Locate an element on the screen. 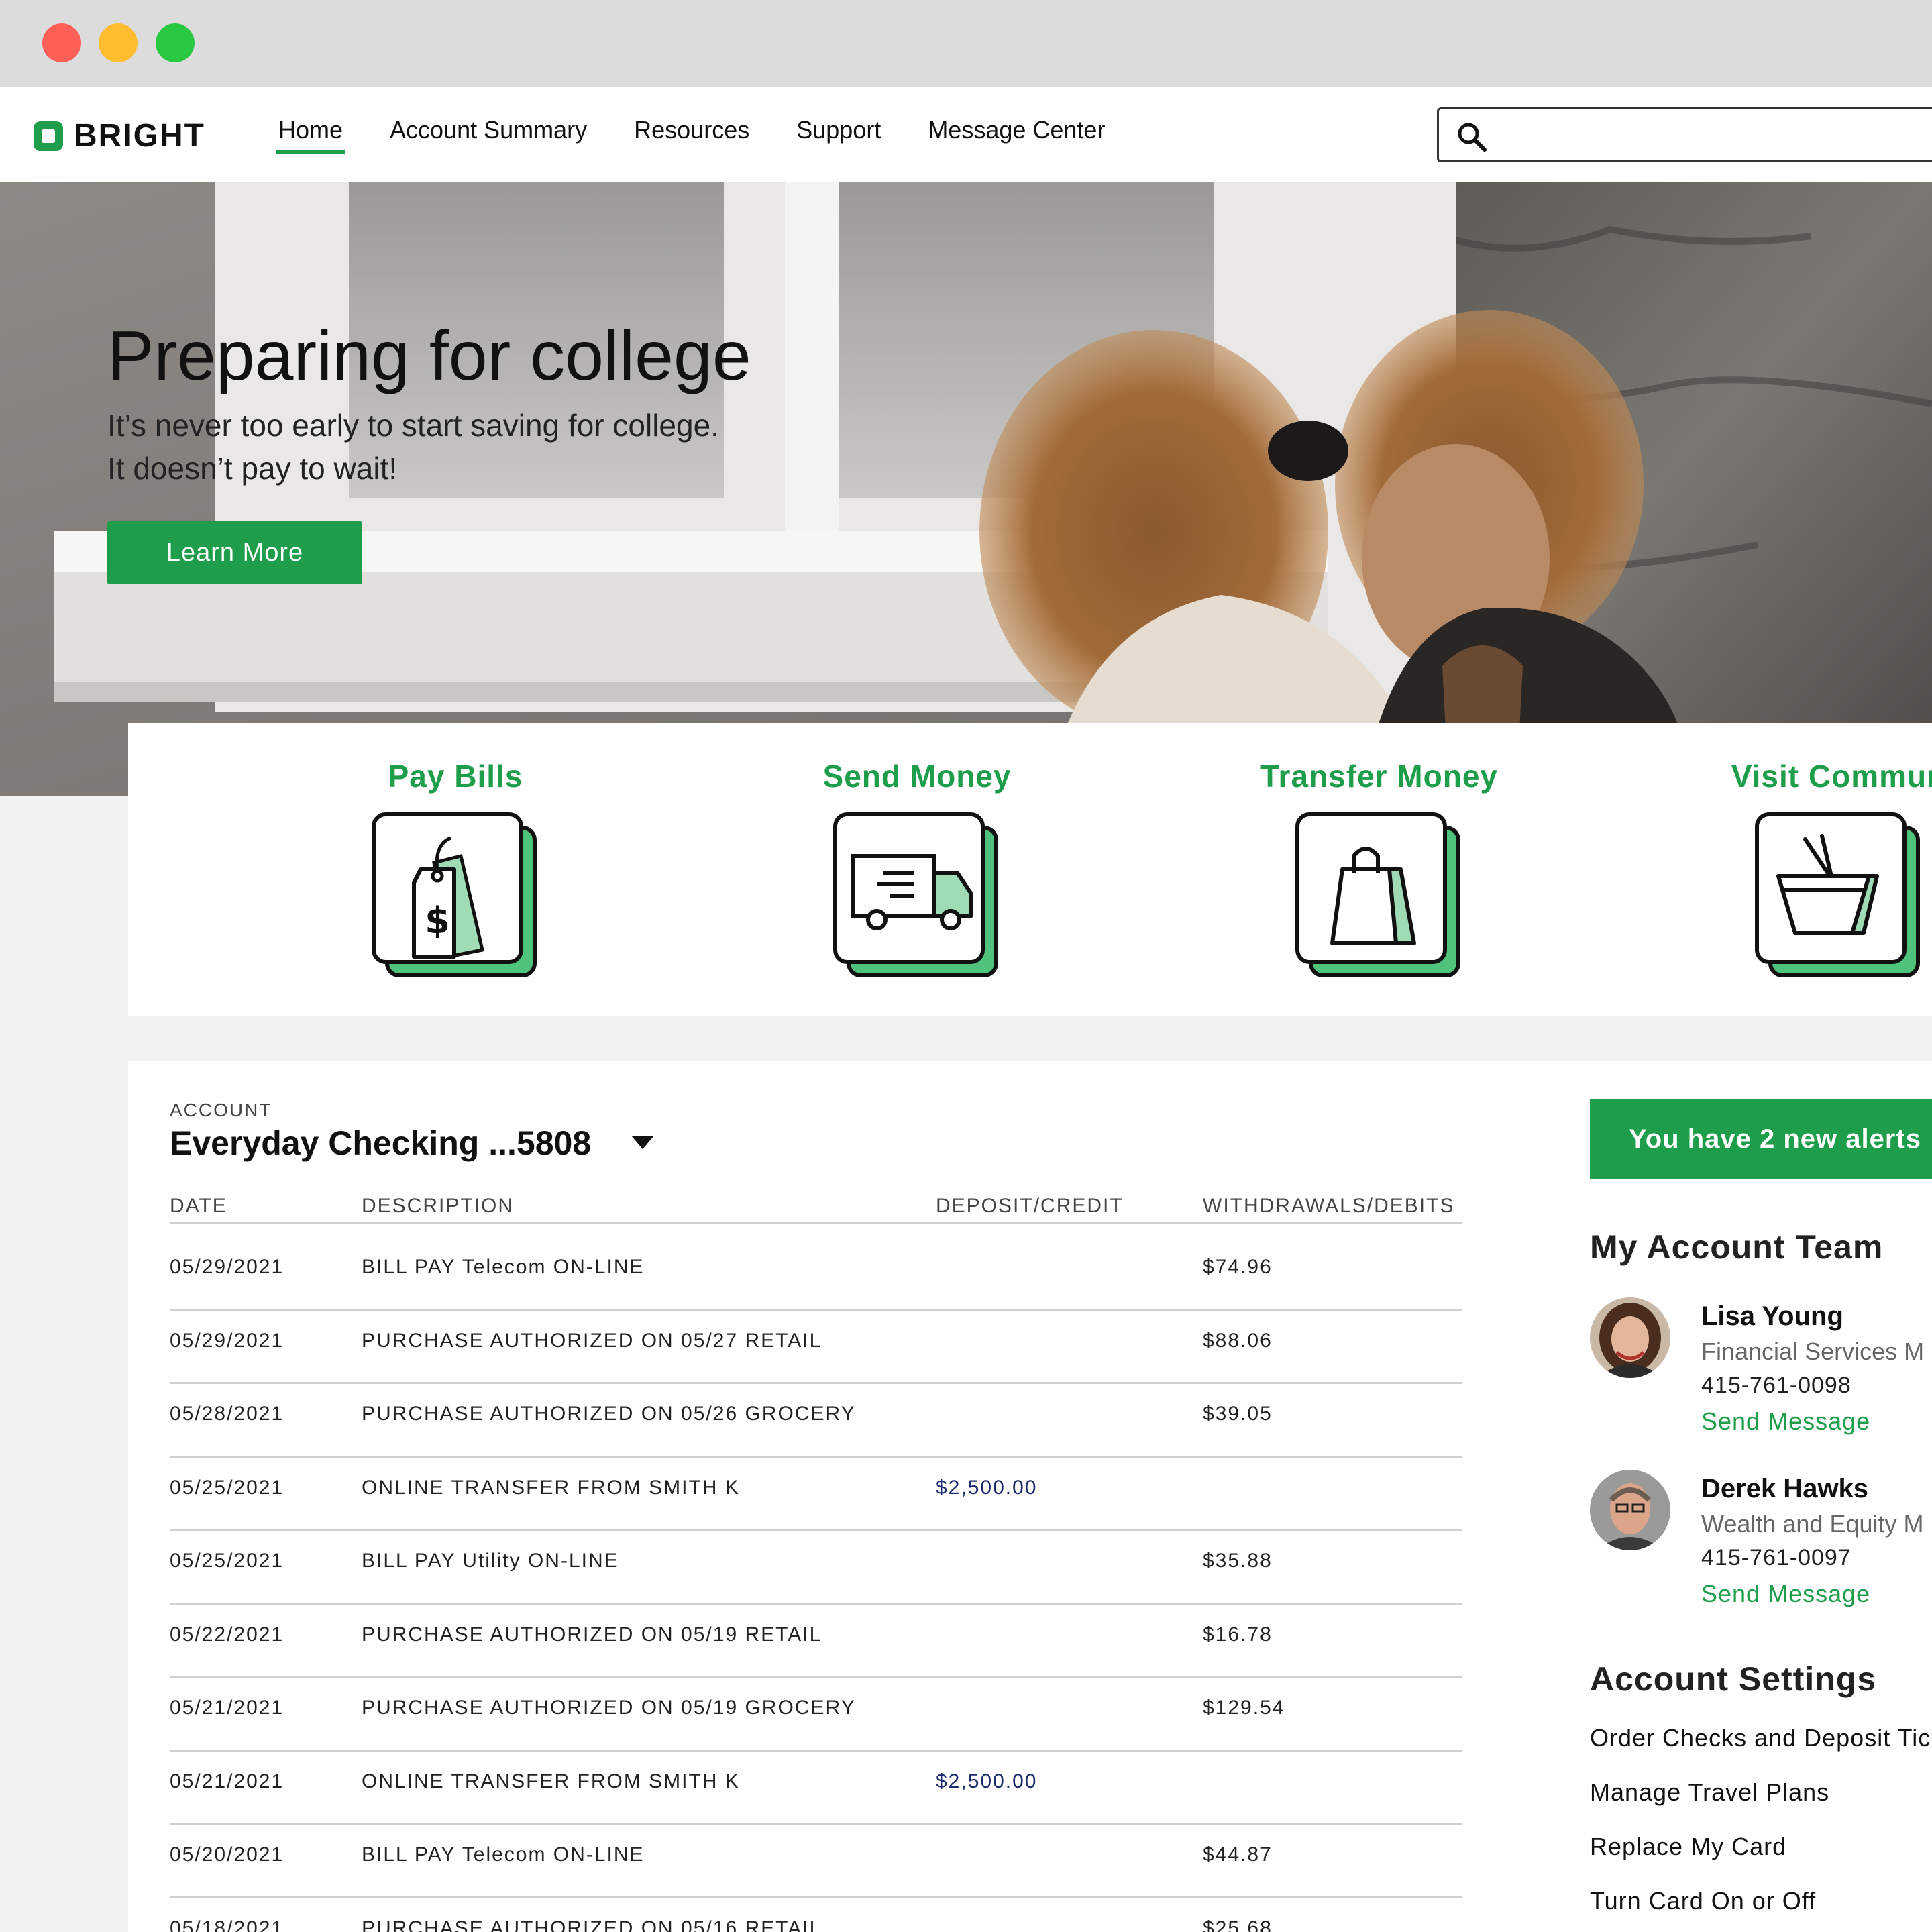 The image size is (1932, 1932). team-member-name: Derek Hawks is located at coordinates (1785, 1488).